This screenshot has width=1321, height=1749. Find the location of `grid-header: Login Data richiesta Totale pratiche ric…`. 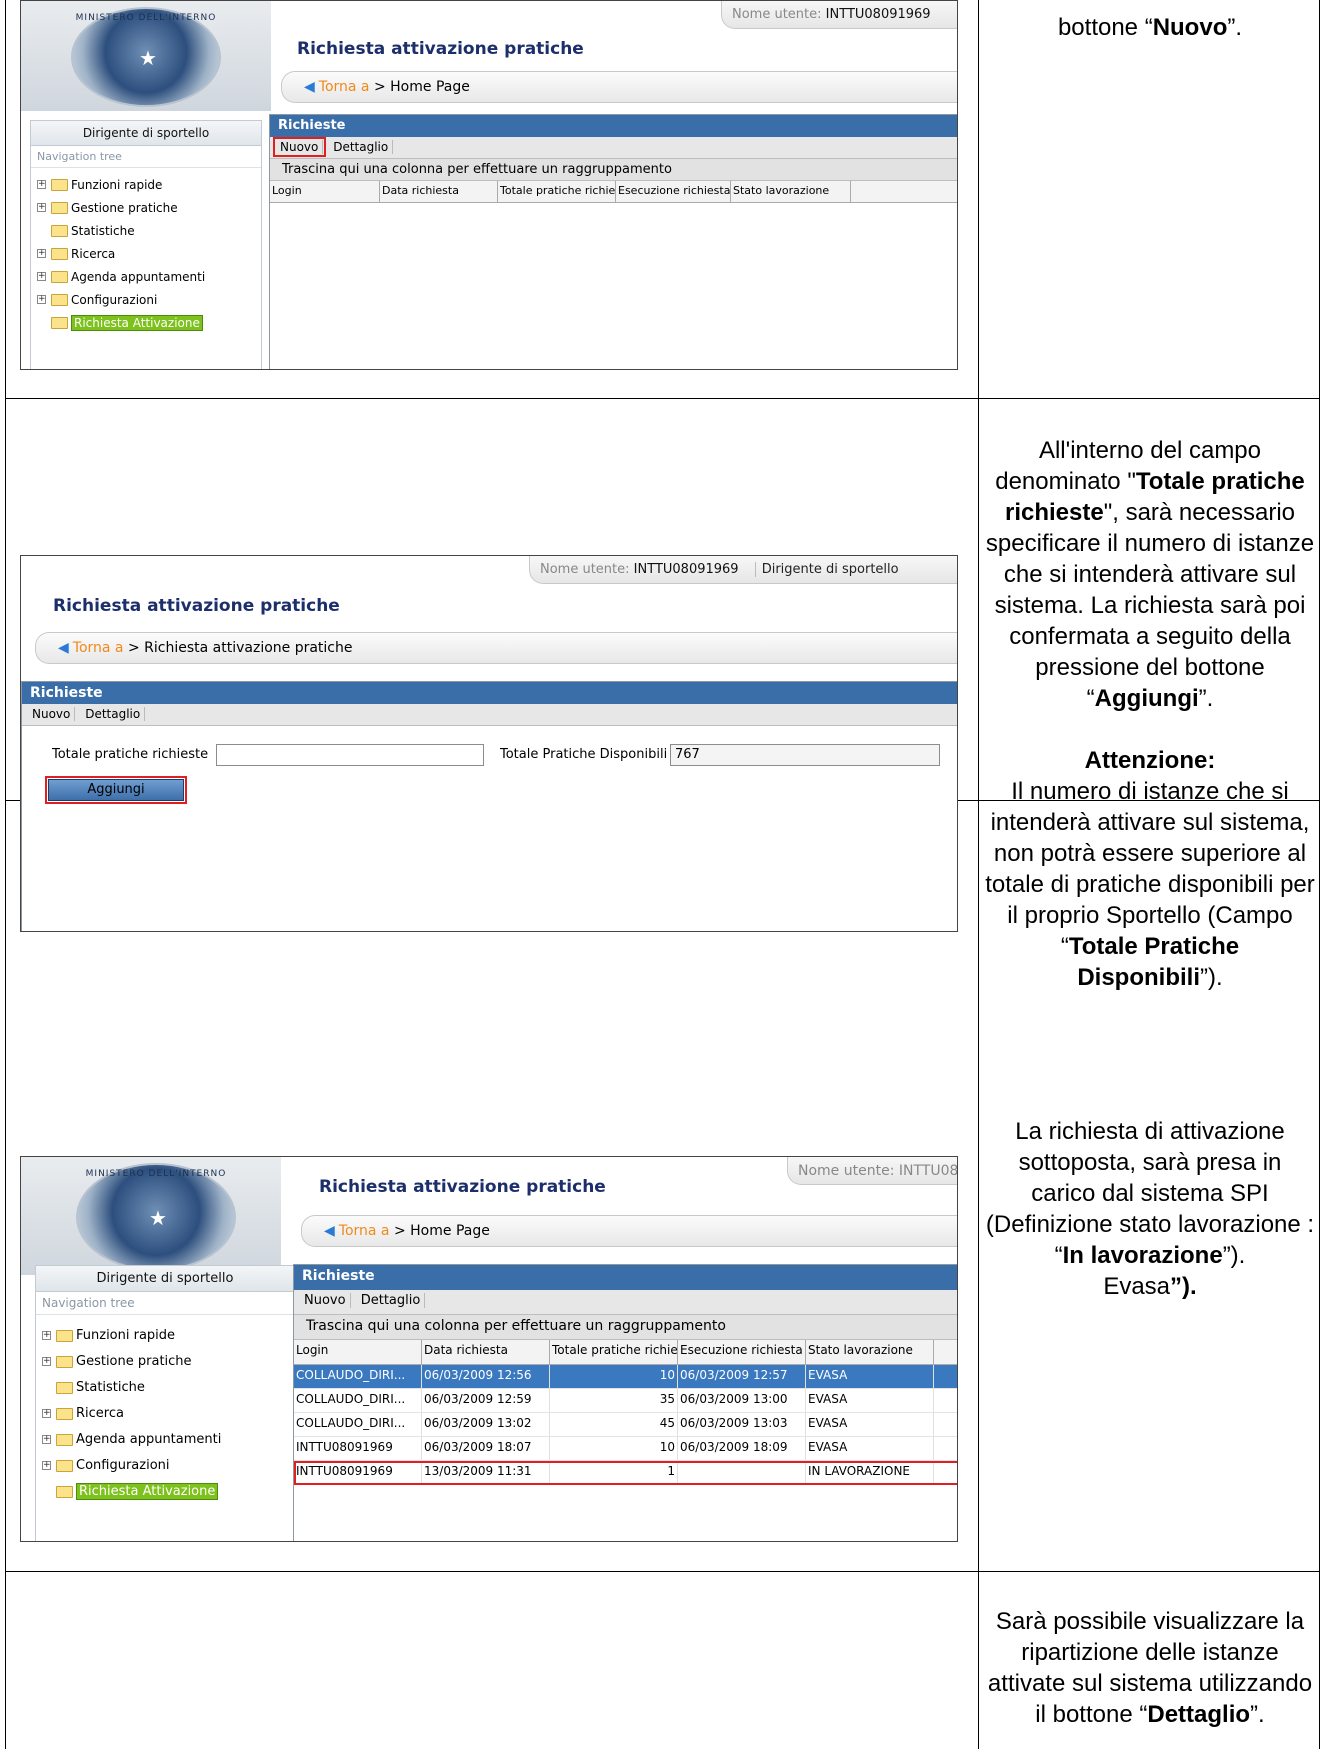

grid-header: Login Data richiesta Totale pratiche ric… is located at coordinates (625, 1352).